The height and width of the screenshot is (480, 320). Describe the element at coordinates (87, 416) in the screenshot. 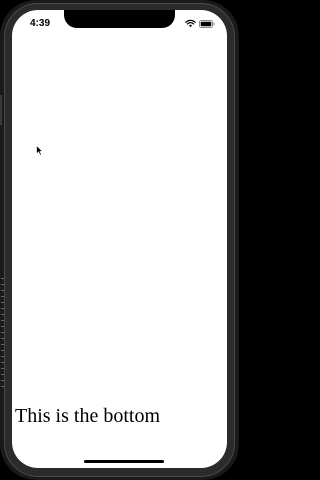

I see `bottom-text: This is the bottom` at that location.